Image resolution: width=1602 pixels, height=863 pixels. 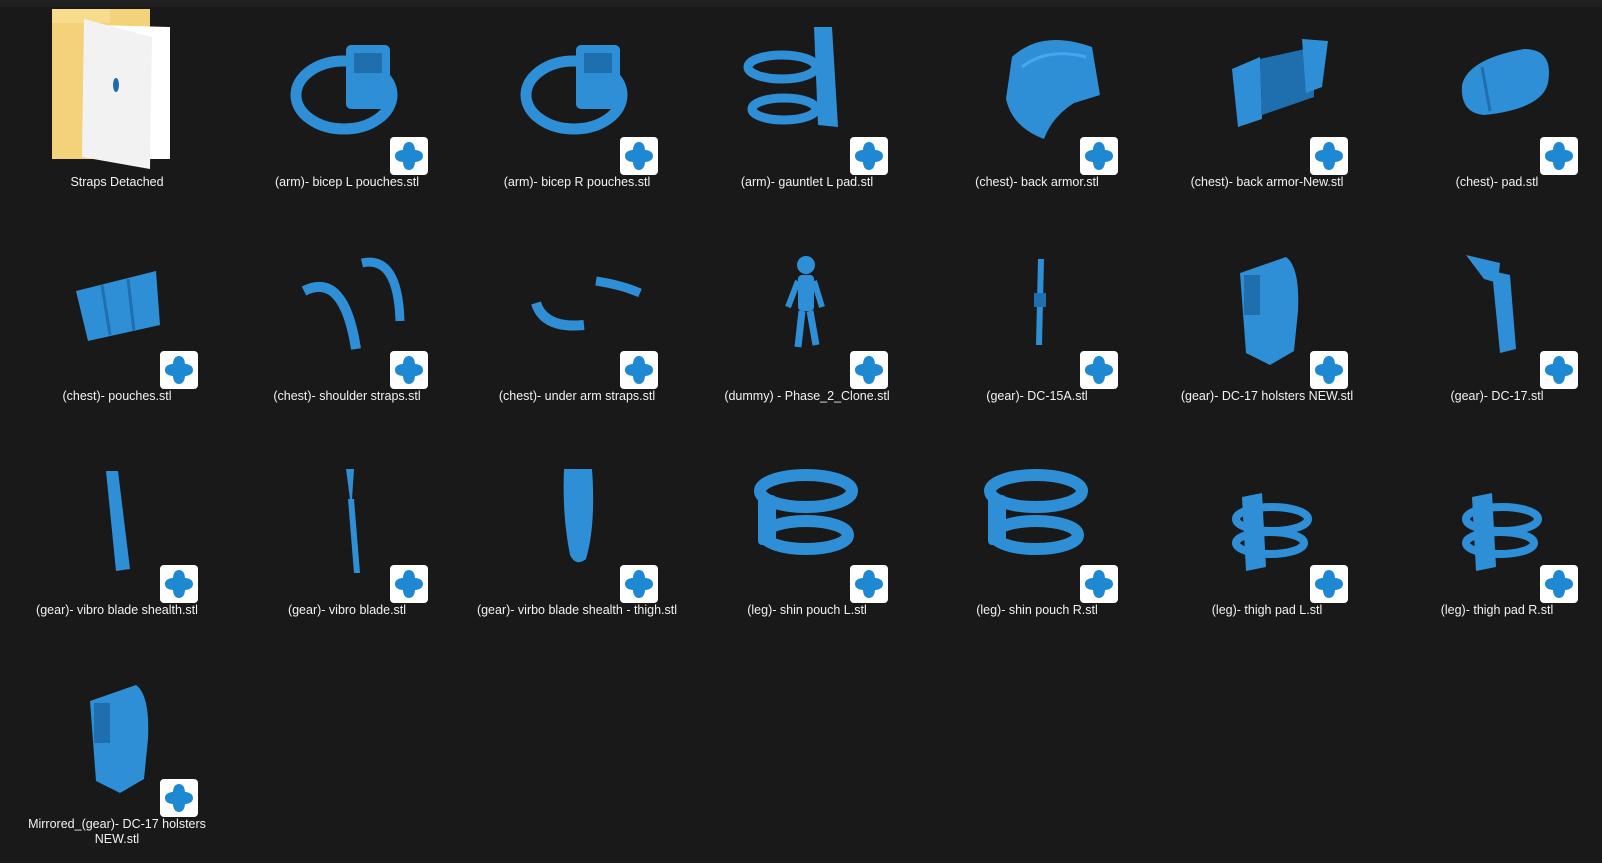 What do you see at coordinates (357, 328) in the screenshot?
I see `file-item: (chest)- shoulder straps.stl` at bounding box center [357, 328].